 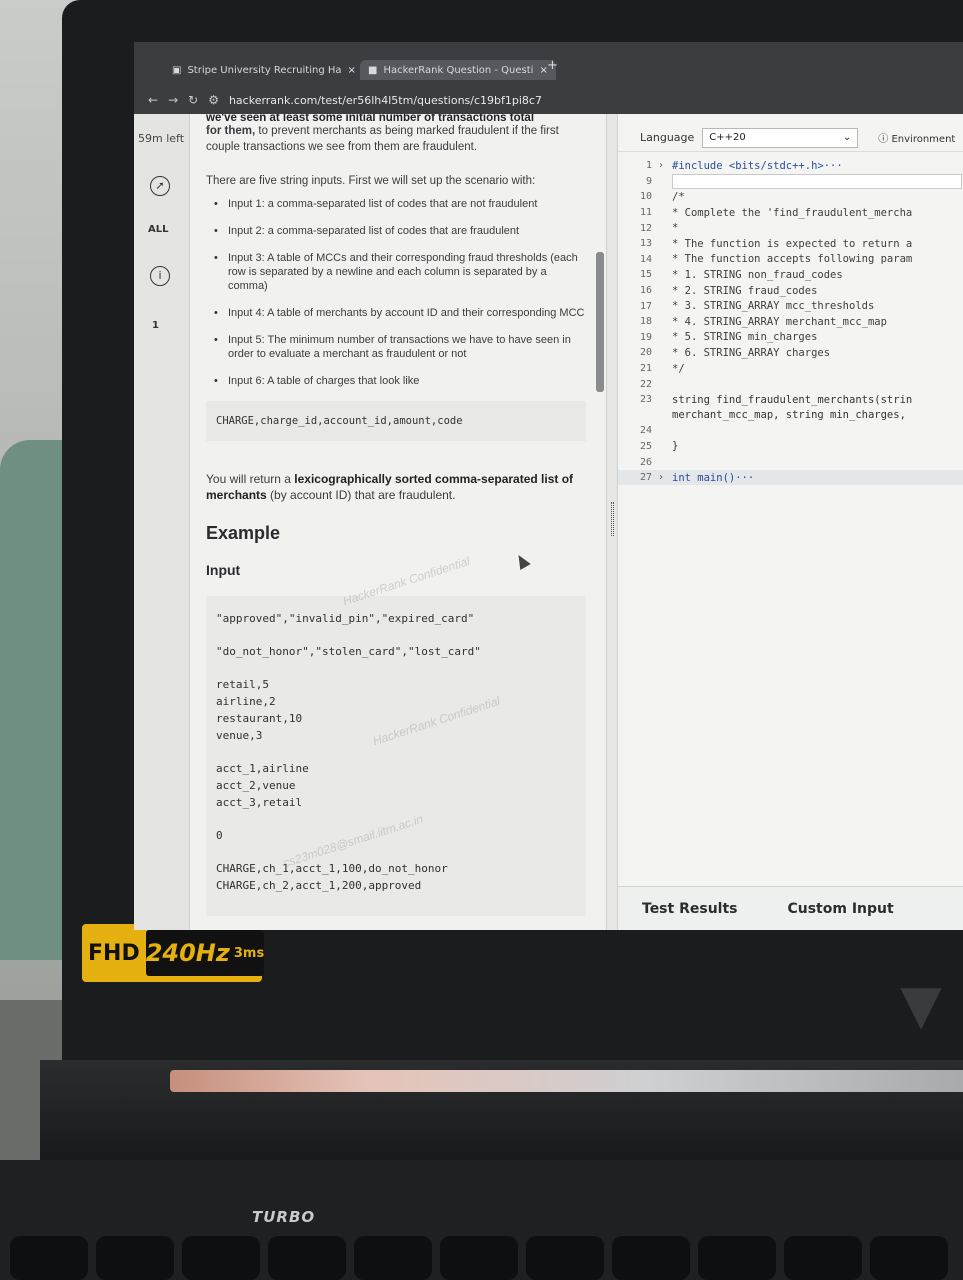 I want to click on environment-label: Environment, so click(x=923, y=139).